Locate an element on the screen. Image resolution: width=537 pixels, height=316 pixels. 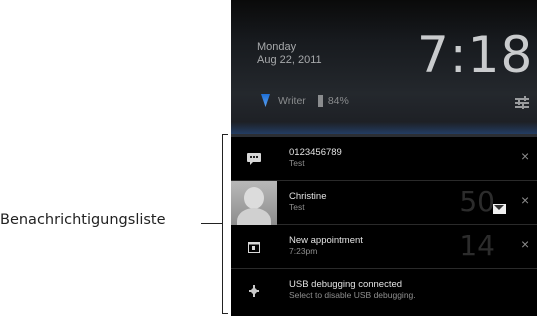
date-display: Monday Aug 22, 2011 is located at coordinates (289, 54).